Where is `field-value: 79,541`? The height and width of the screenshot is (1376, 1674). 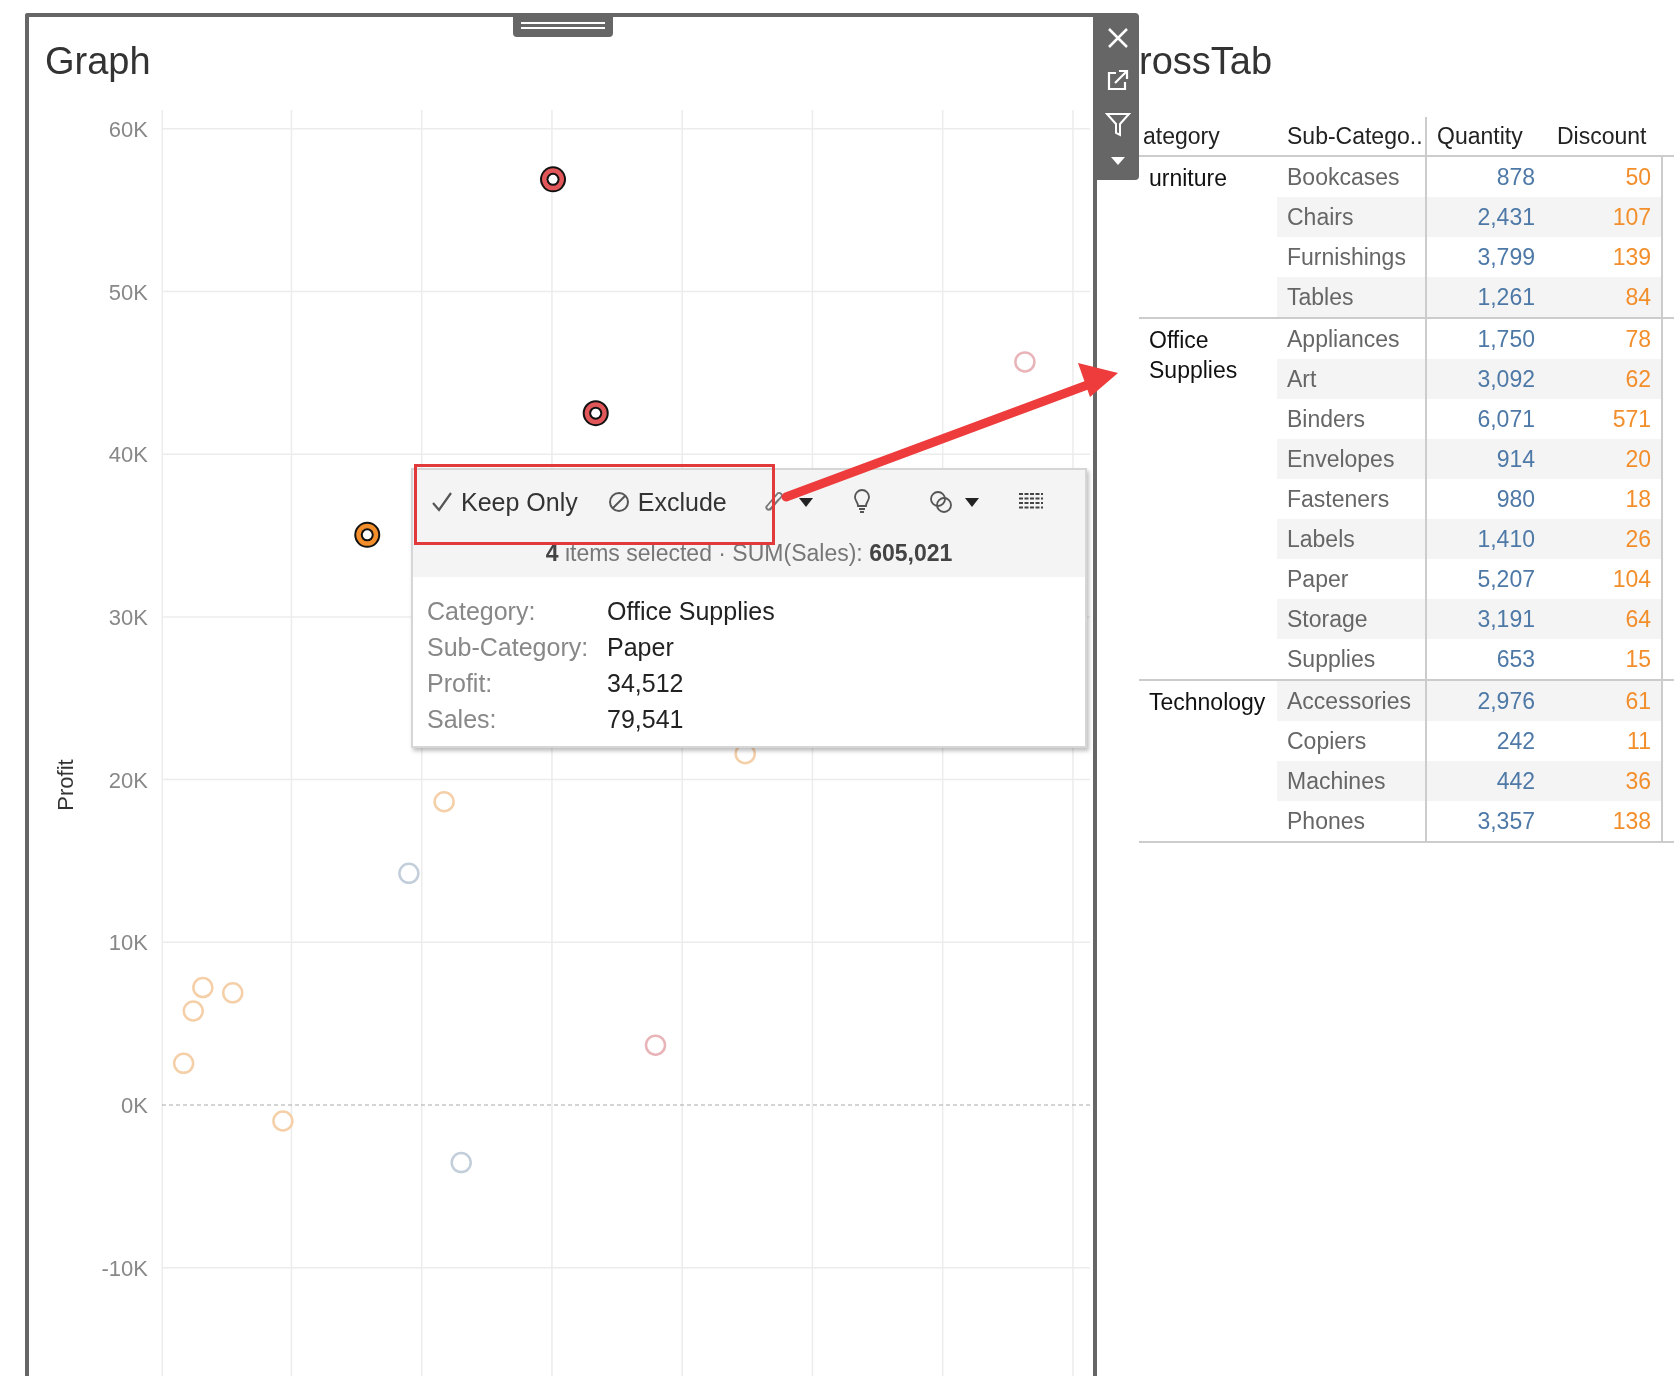
field-value: 79,541 is located at coordinates (645, 719).